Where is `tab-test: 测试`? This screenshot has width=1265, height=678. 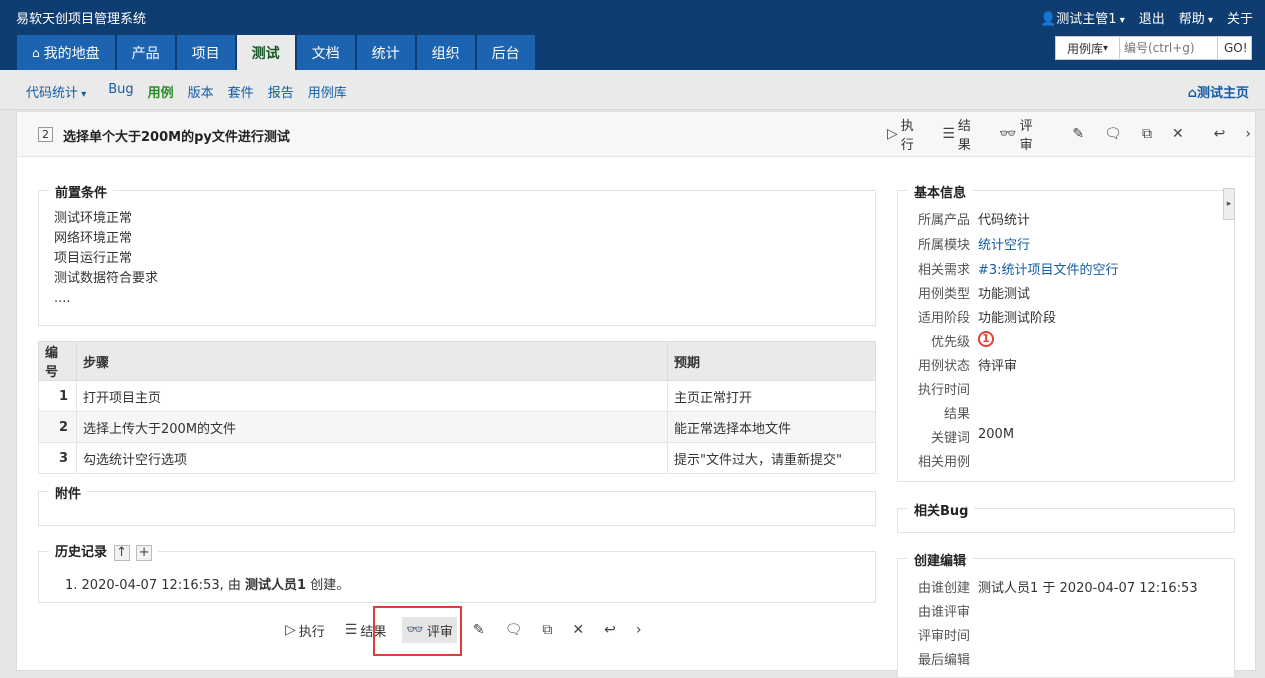
tab-test: 测试 is located at coordinates (265, 52).